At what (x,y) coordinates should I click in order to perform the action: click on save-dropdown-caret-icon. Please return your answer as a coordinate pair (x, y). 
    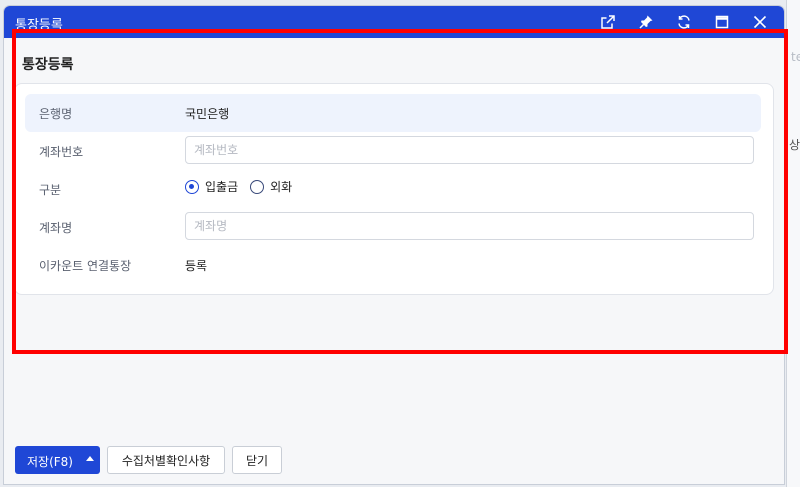
    Looking at the image, I should click on (90, 458).